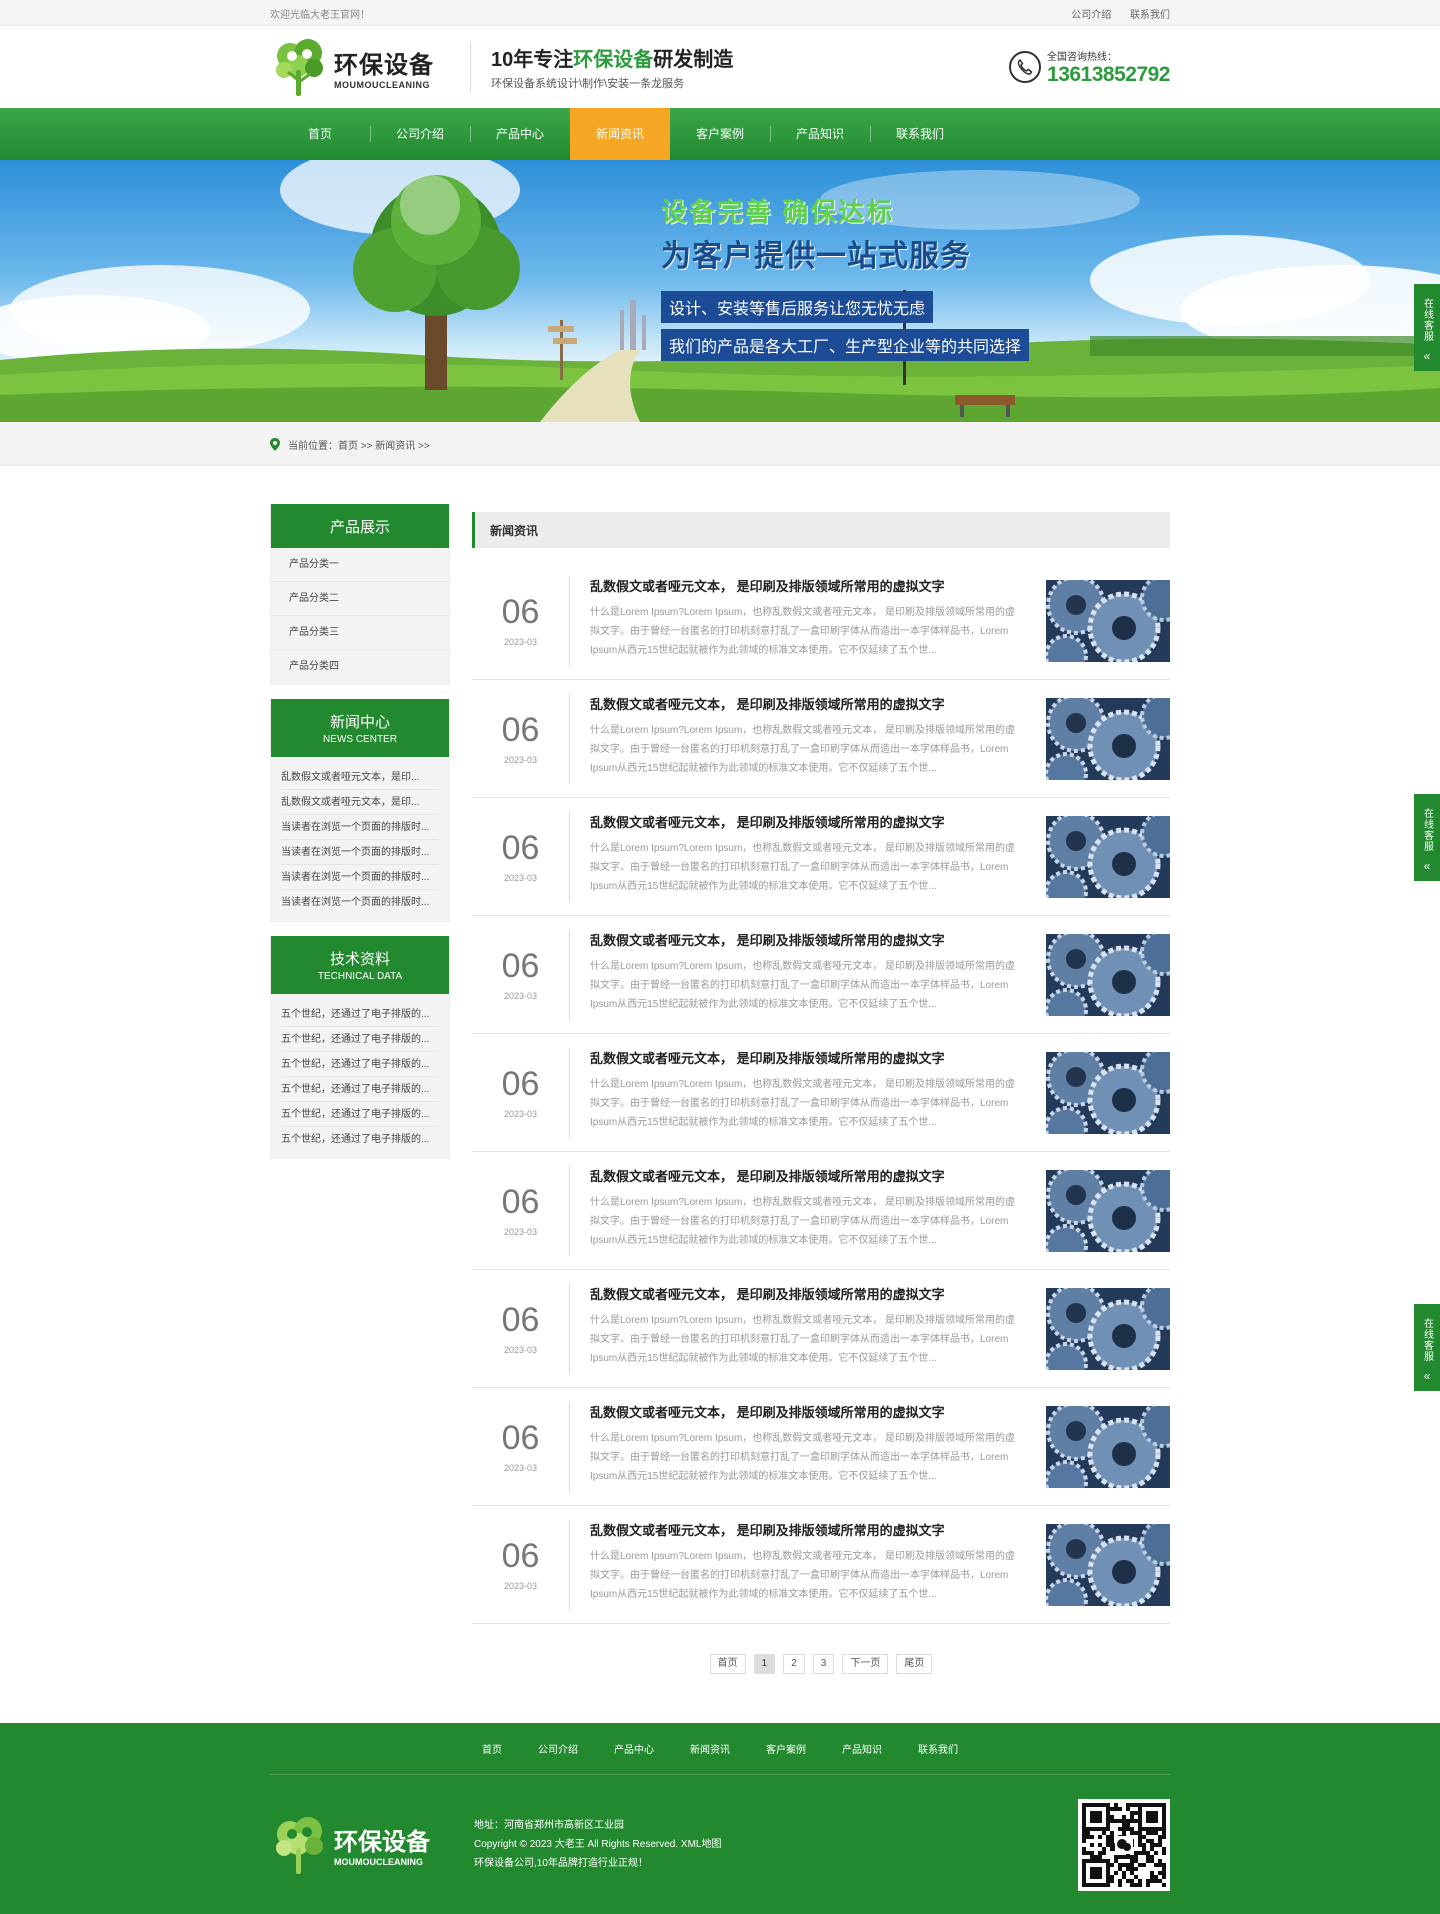  I want to click on footer-nav-home: 首页, so click(492, 1748).